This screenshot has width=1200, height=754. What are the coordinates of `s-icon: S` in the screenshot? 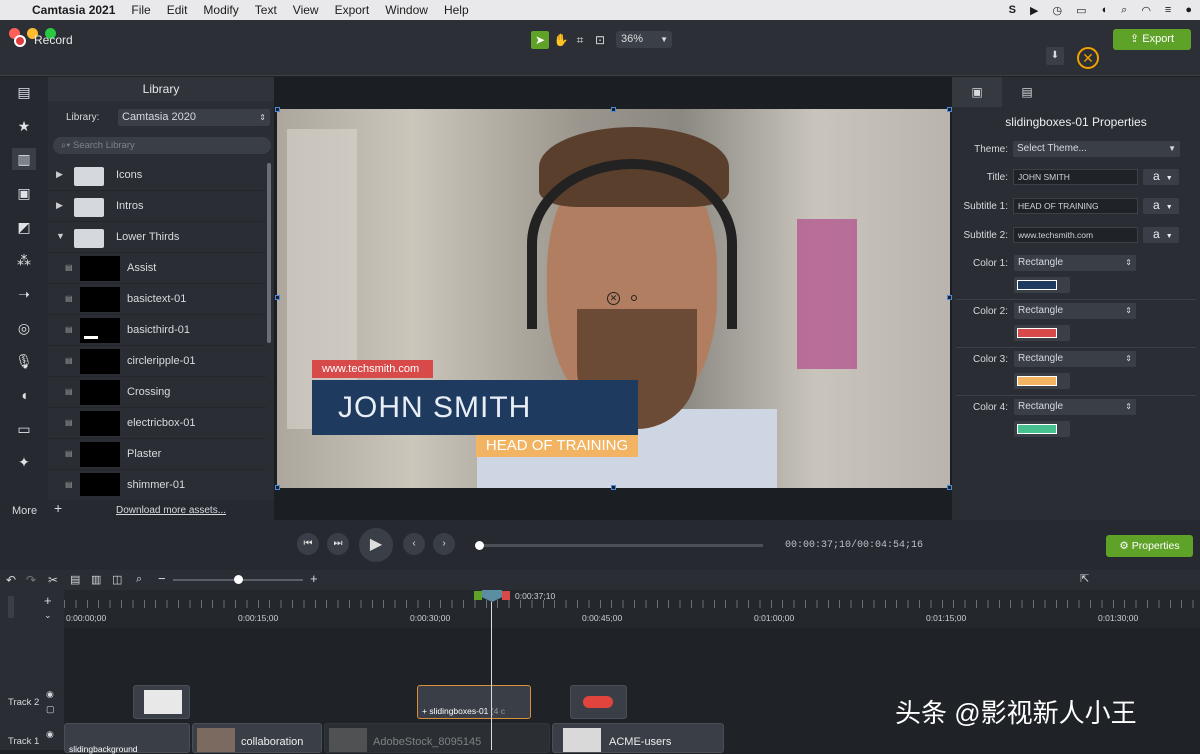 It's located at (1012, 10).